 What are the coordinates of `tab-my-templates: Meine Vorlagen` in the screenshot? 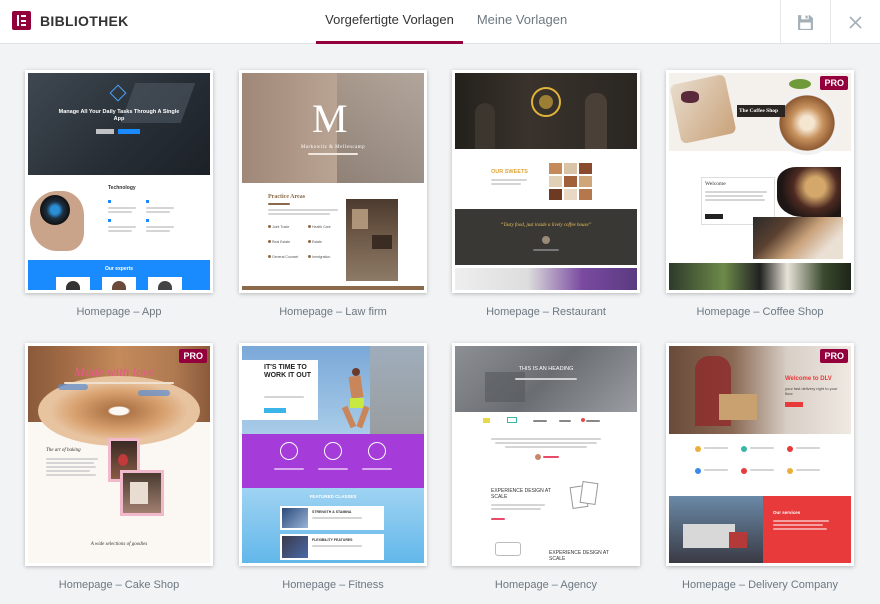 It's located at (522, 22).